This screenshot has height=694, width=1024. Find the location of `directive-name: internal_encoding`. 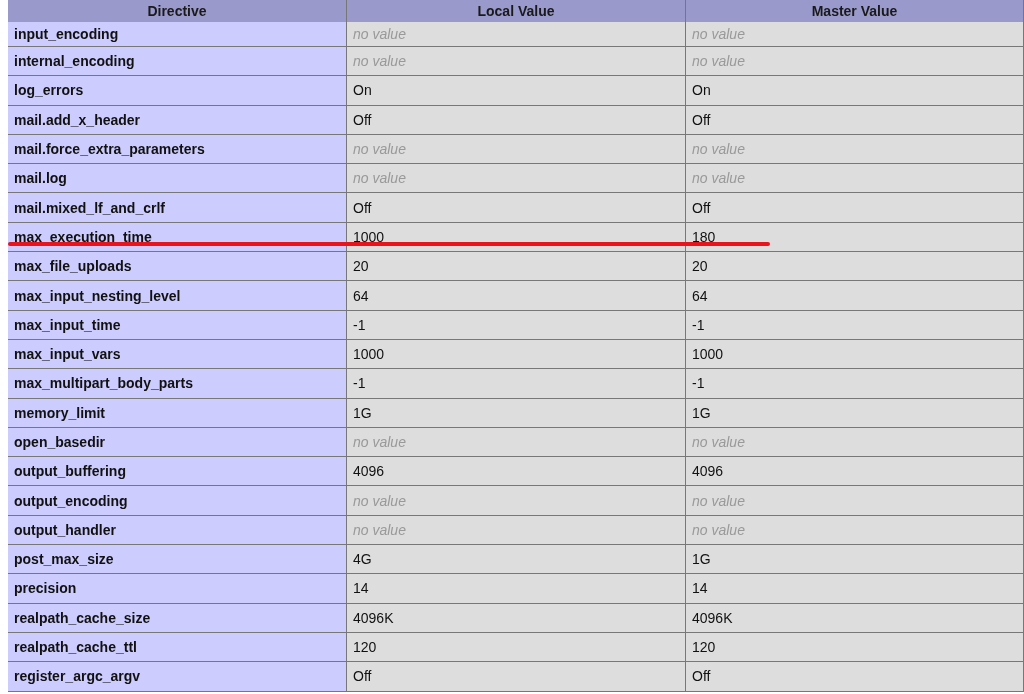

directive-name: internal_encoding is located at coordinates (74, 61).